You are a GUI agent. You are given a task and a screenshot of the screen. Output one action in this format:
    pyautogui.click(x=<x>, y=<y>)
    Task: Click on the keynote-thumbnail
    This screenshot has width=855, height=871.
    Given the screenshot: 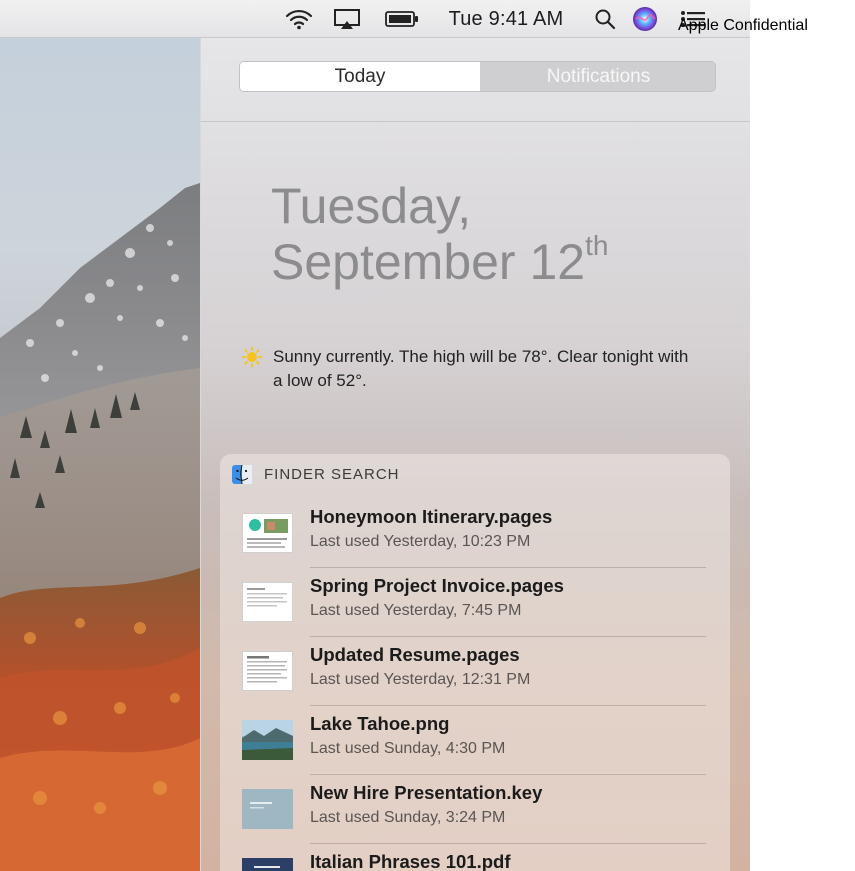 What is the action you would take?
    pyautogui.click(x=267, y=809)
    